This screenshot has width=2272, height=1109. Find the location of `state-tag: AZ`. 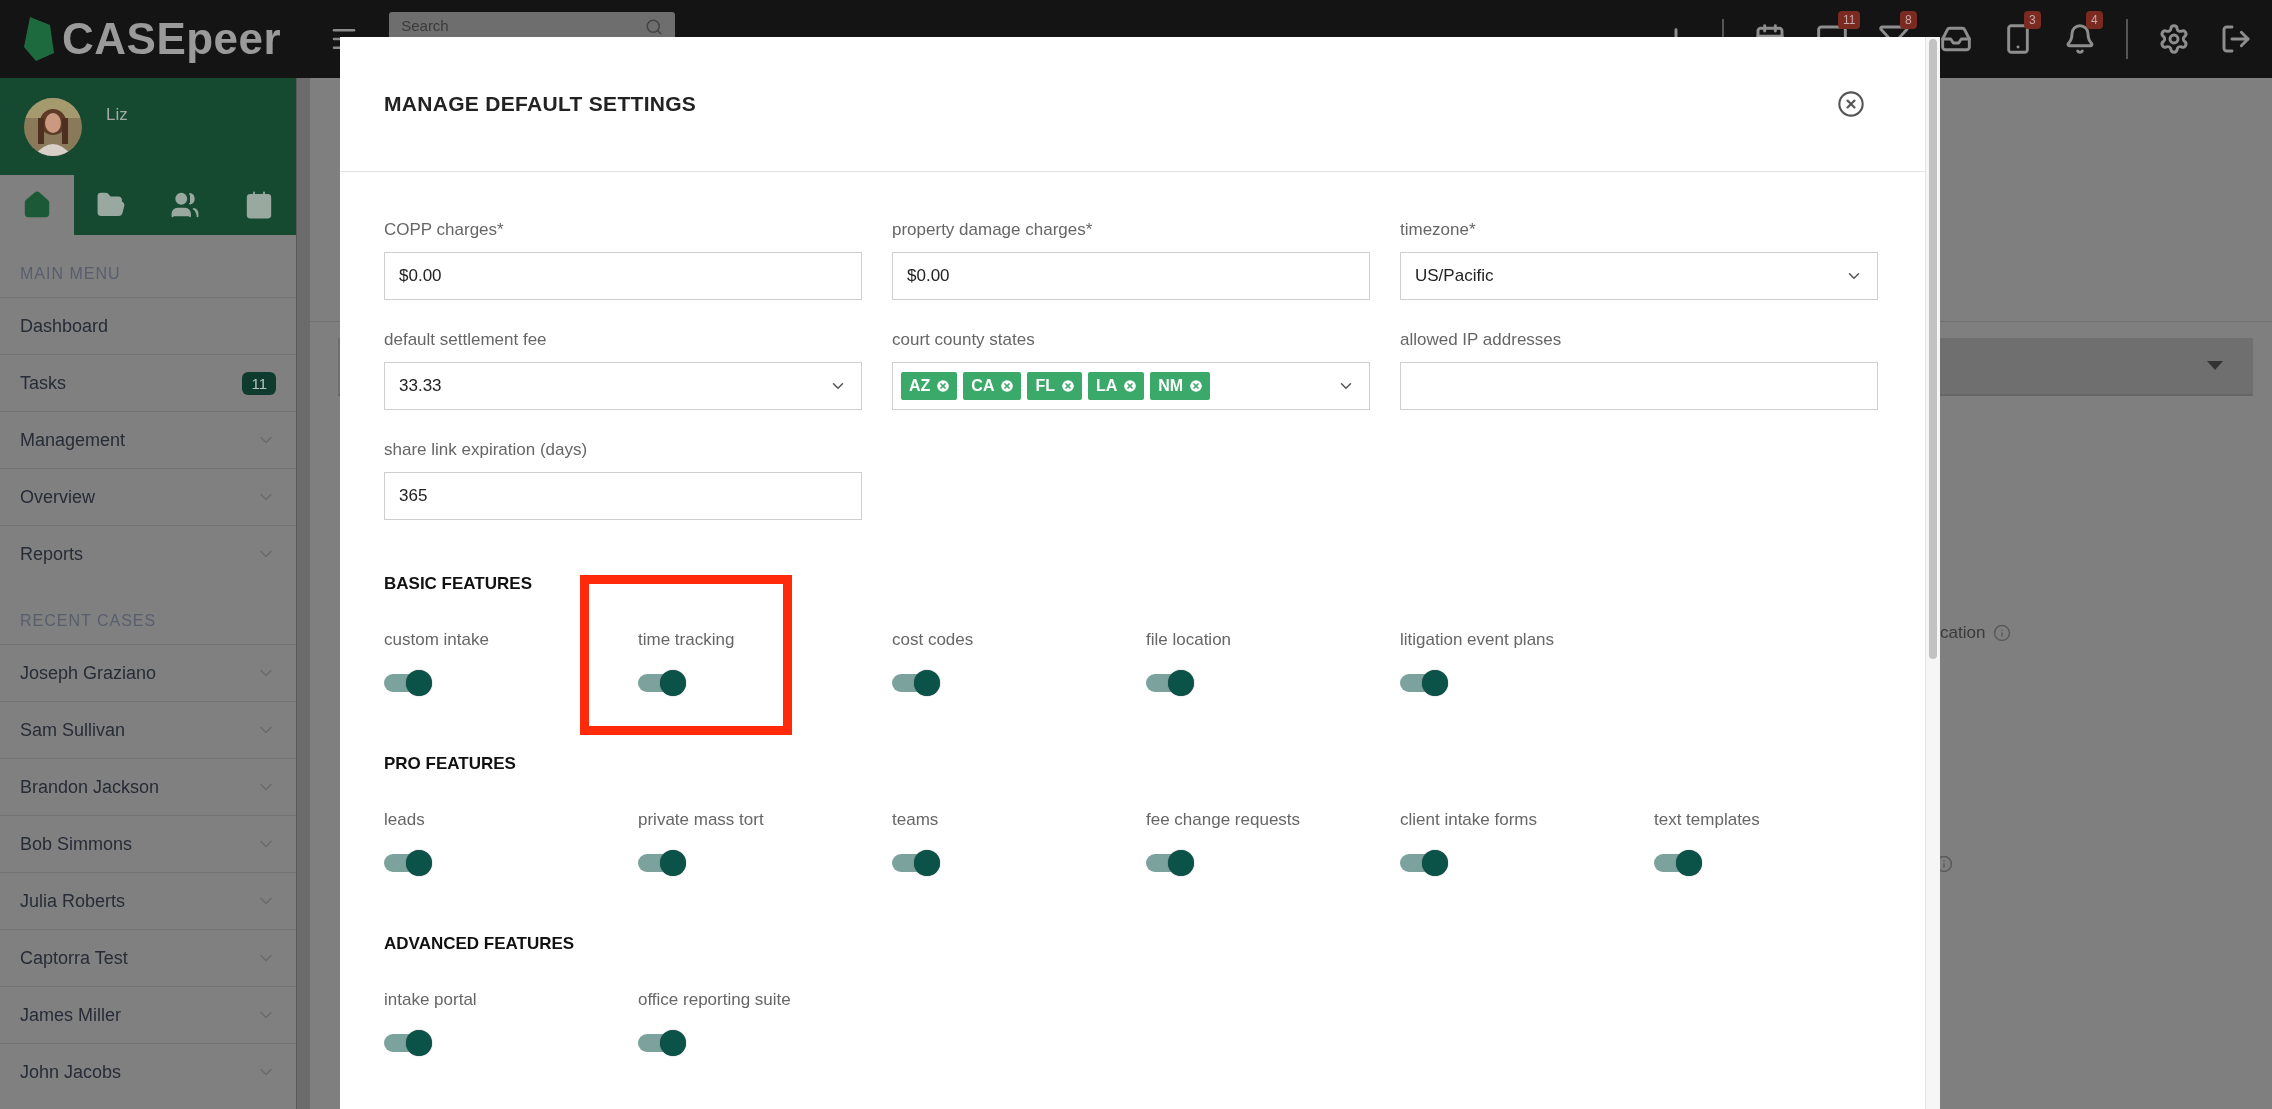

state-tag: AZ is located at coordinates (929, 386).